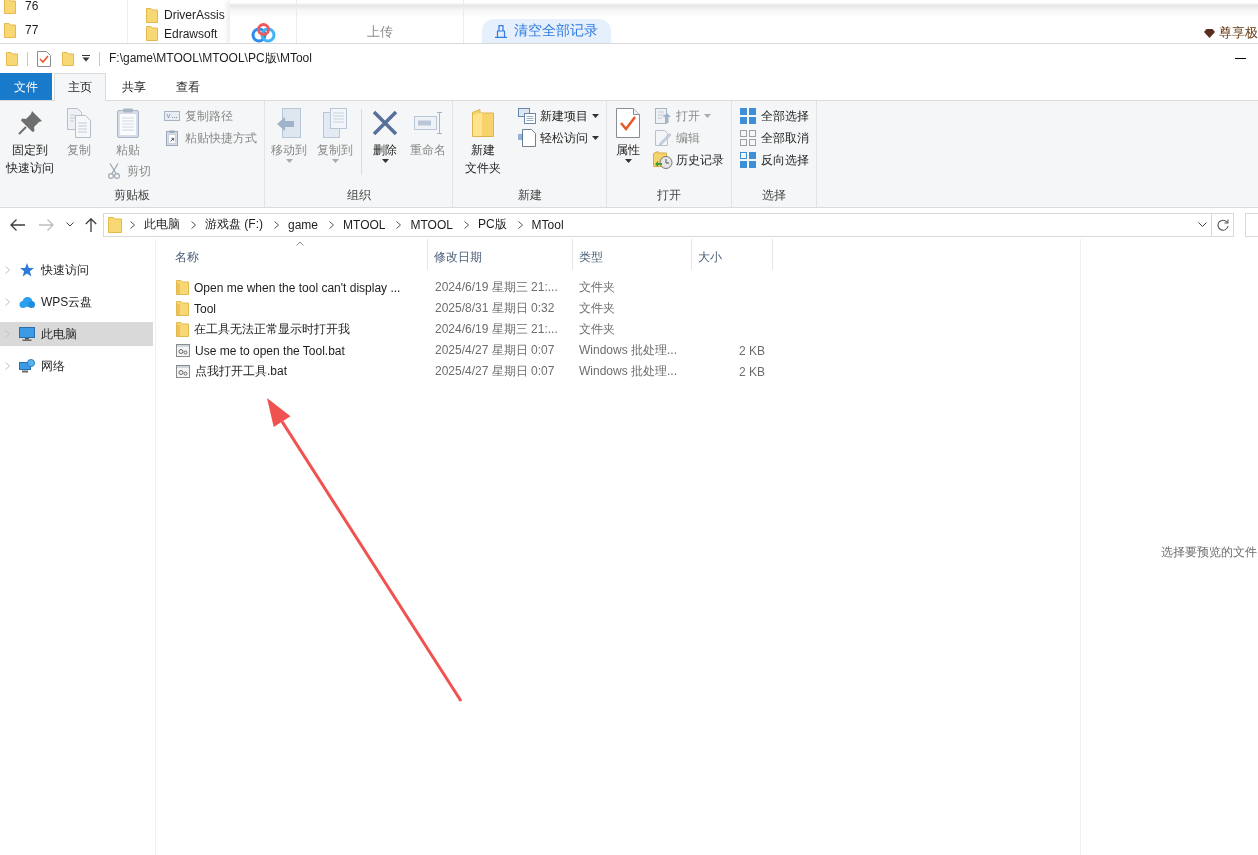  I want to click on address-field: 此电脑 游戏盘 (F:) game MTOOL MTOOL PC版 MTool, so click(657, 224).